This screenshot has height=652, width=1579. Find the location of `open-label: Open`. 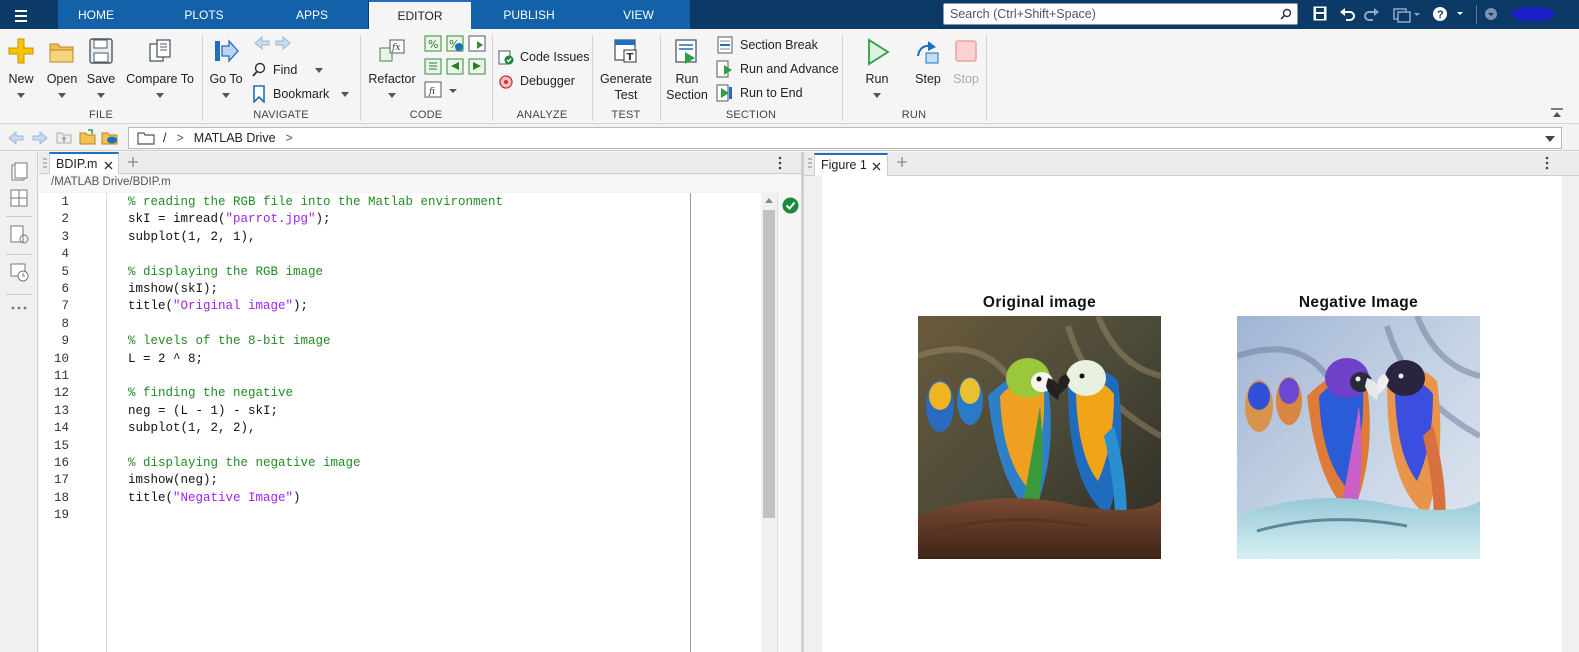

open-label: Open is located at coordinates (62, 79).